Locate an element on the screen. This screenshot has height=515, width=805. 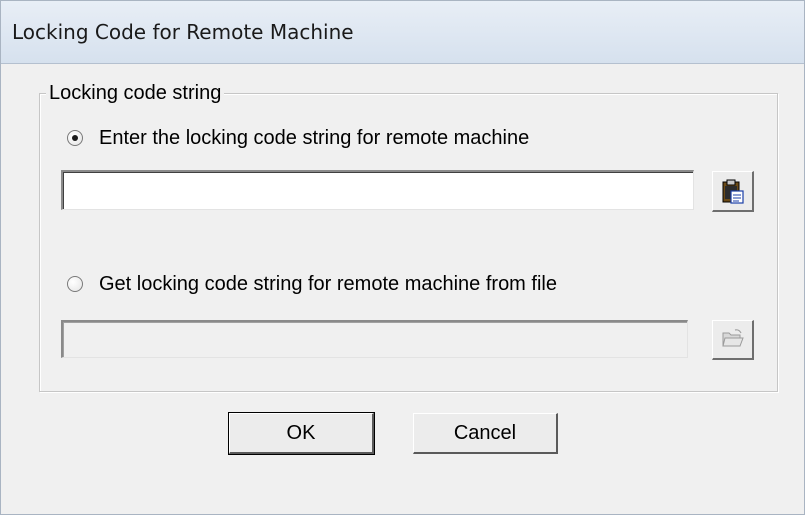
open-folder-icon is located at coordinates (733, 338).